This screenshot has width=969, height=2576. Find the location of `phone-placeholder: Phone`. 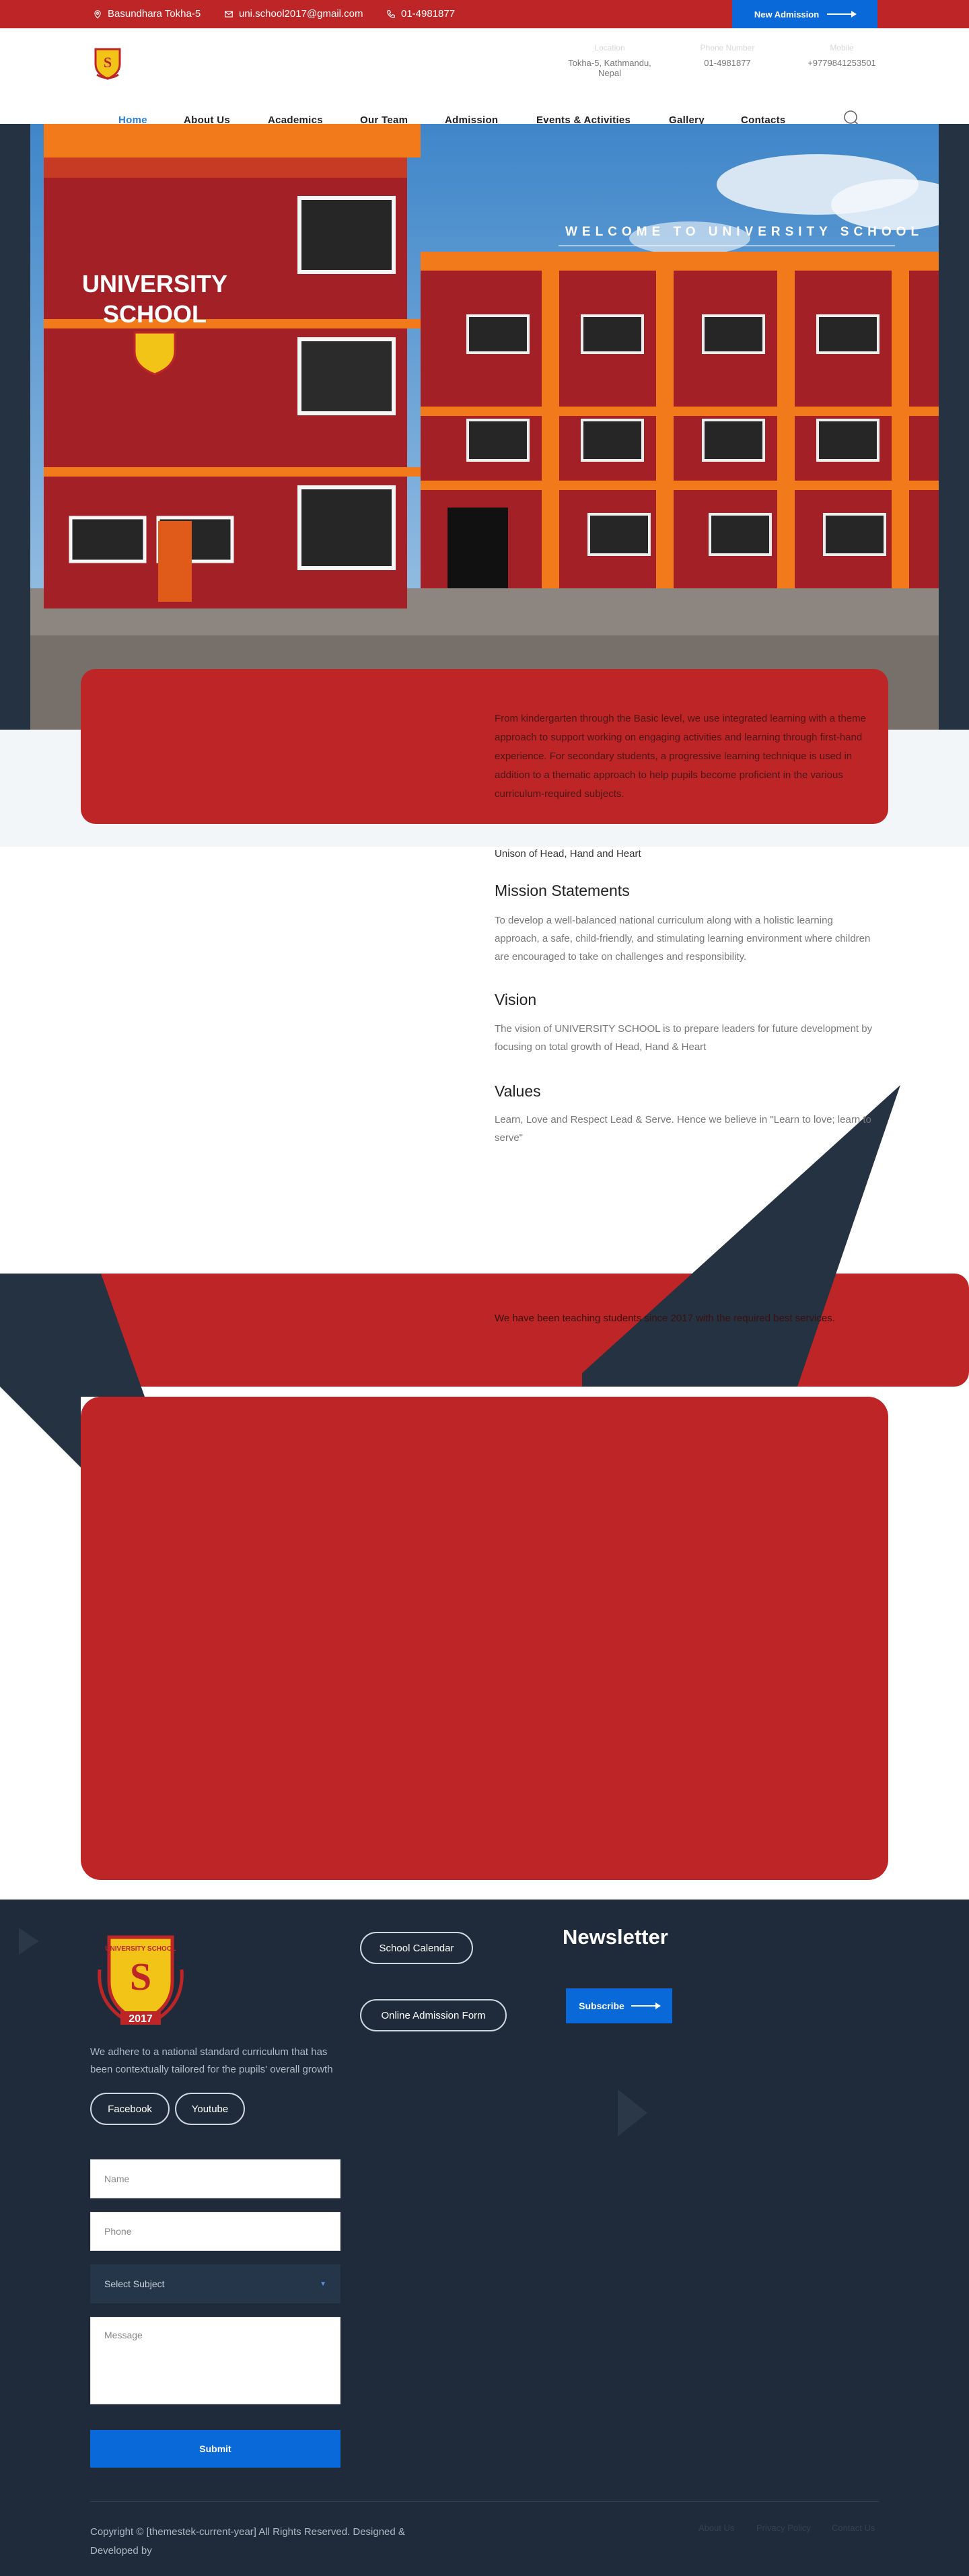

phone-placeholder: Phone is located at coordinates (118, 2231).